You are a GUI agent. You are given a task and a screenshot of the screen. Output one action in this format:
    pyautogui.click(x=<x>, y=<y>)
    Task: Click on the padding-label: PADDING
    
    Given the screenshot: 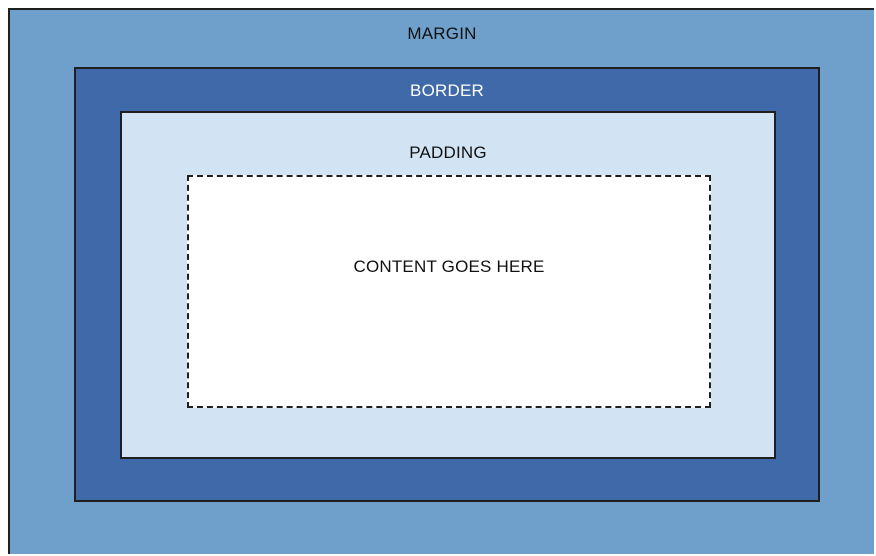 What is the action you would take?
    pyautogui.click(x=448, y=152)
    